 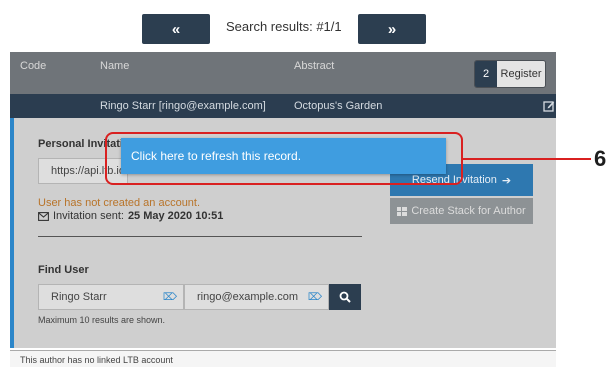 What do you see at coordinates (183, 106) in the screenshot?
I see `row-author-name: Ringo Starr [ringo@example.com]` at bounding box center [183, 106].